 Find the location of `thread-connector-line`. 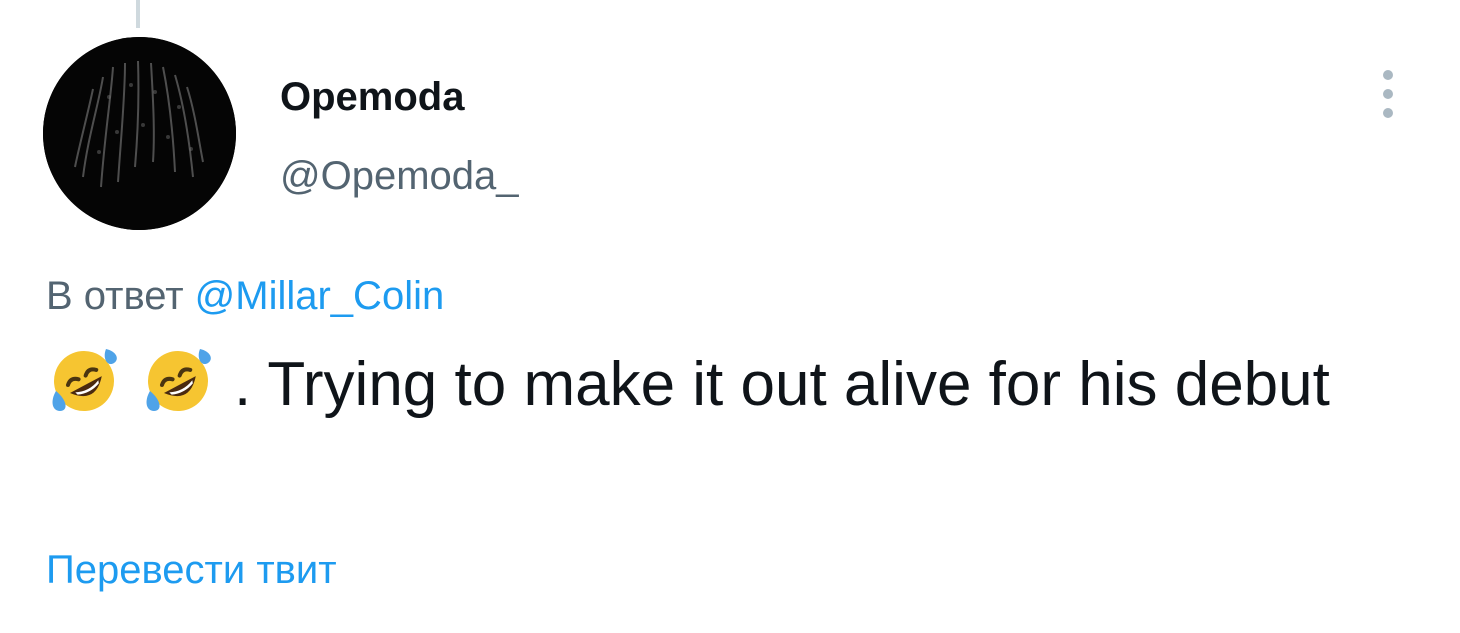

thread-connector-line is located at coordinates (138, 14).